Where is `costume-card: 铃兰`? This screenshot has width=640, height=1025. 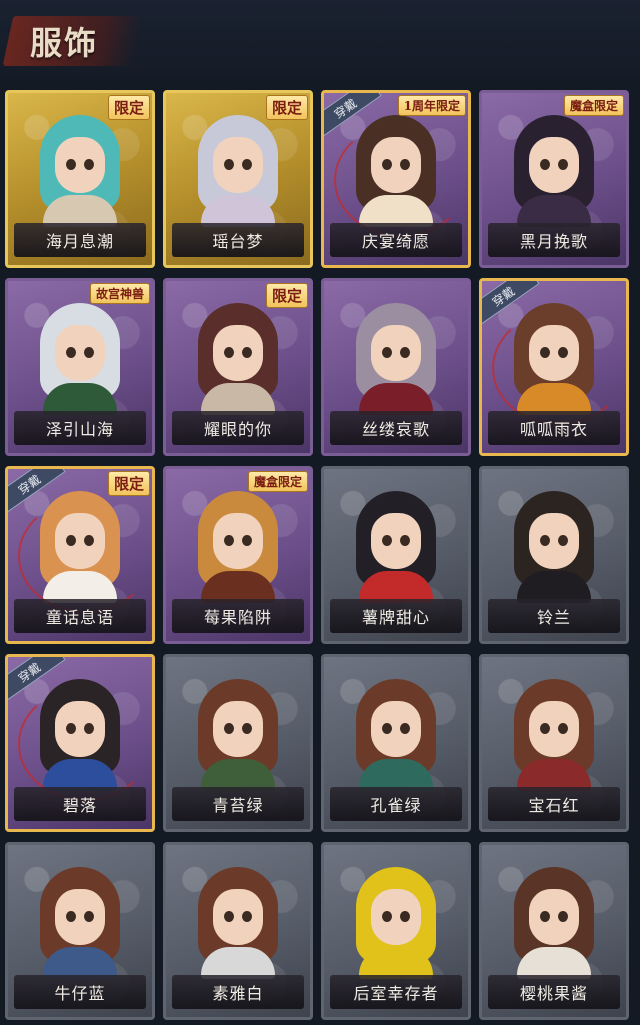 costume-card: 铃兰 is located at coordinates (554, 555).